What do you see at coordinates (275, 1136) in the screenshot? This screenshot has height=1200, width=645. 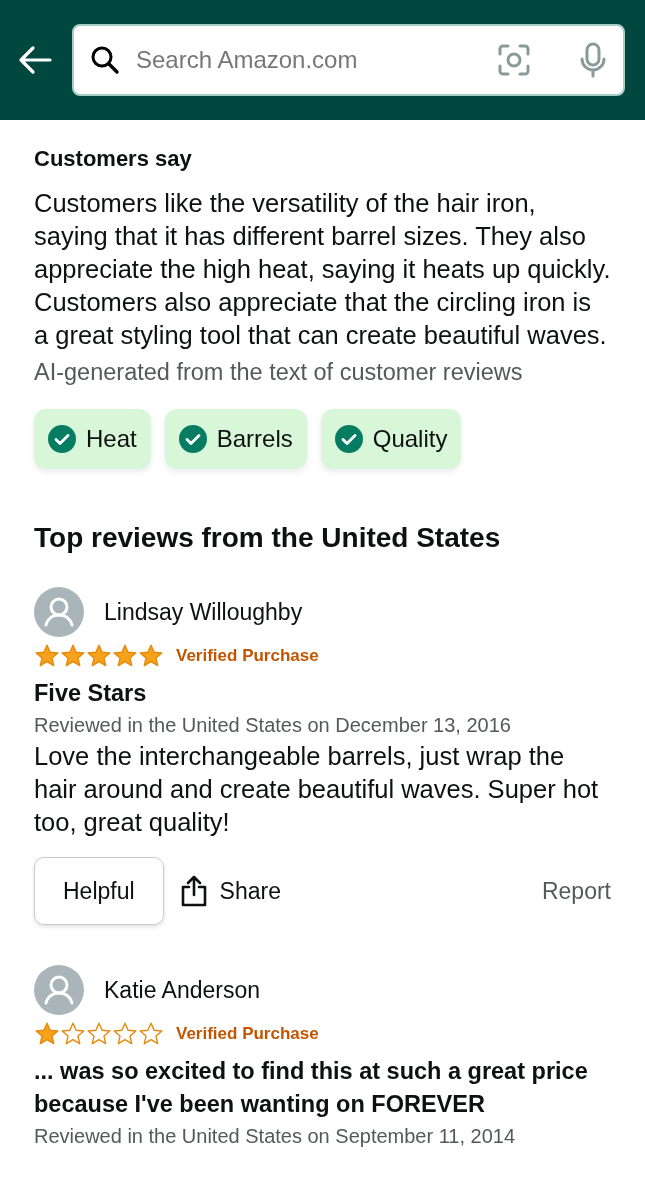 I see `review-date: Reviewed in the United States on September 11, 2014` at bounding box center [275, 1136].